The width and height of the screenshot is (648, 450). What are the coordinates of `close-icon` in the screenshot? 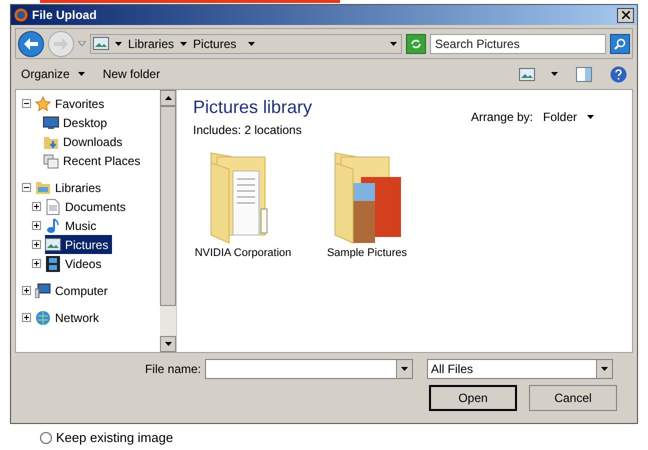 It's located at (626, 15).